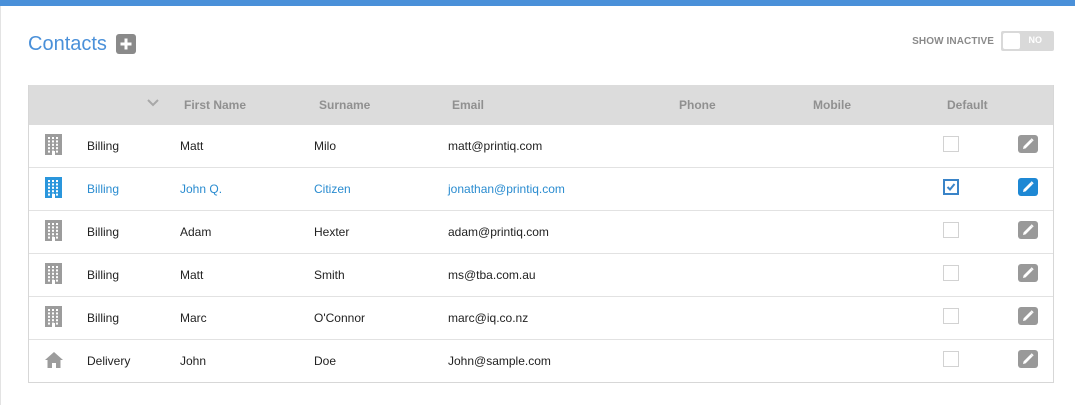  What do you see at coordinates (325, 361) in the screenshot?
I see `surname: Doe` at bounding box center [325, 361].